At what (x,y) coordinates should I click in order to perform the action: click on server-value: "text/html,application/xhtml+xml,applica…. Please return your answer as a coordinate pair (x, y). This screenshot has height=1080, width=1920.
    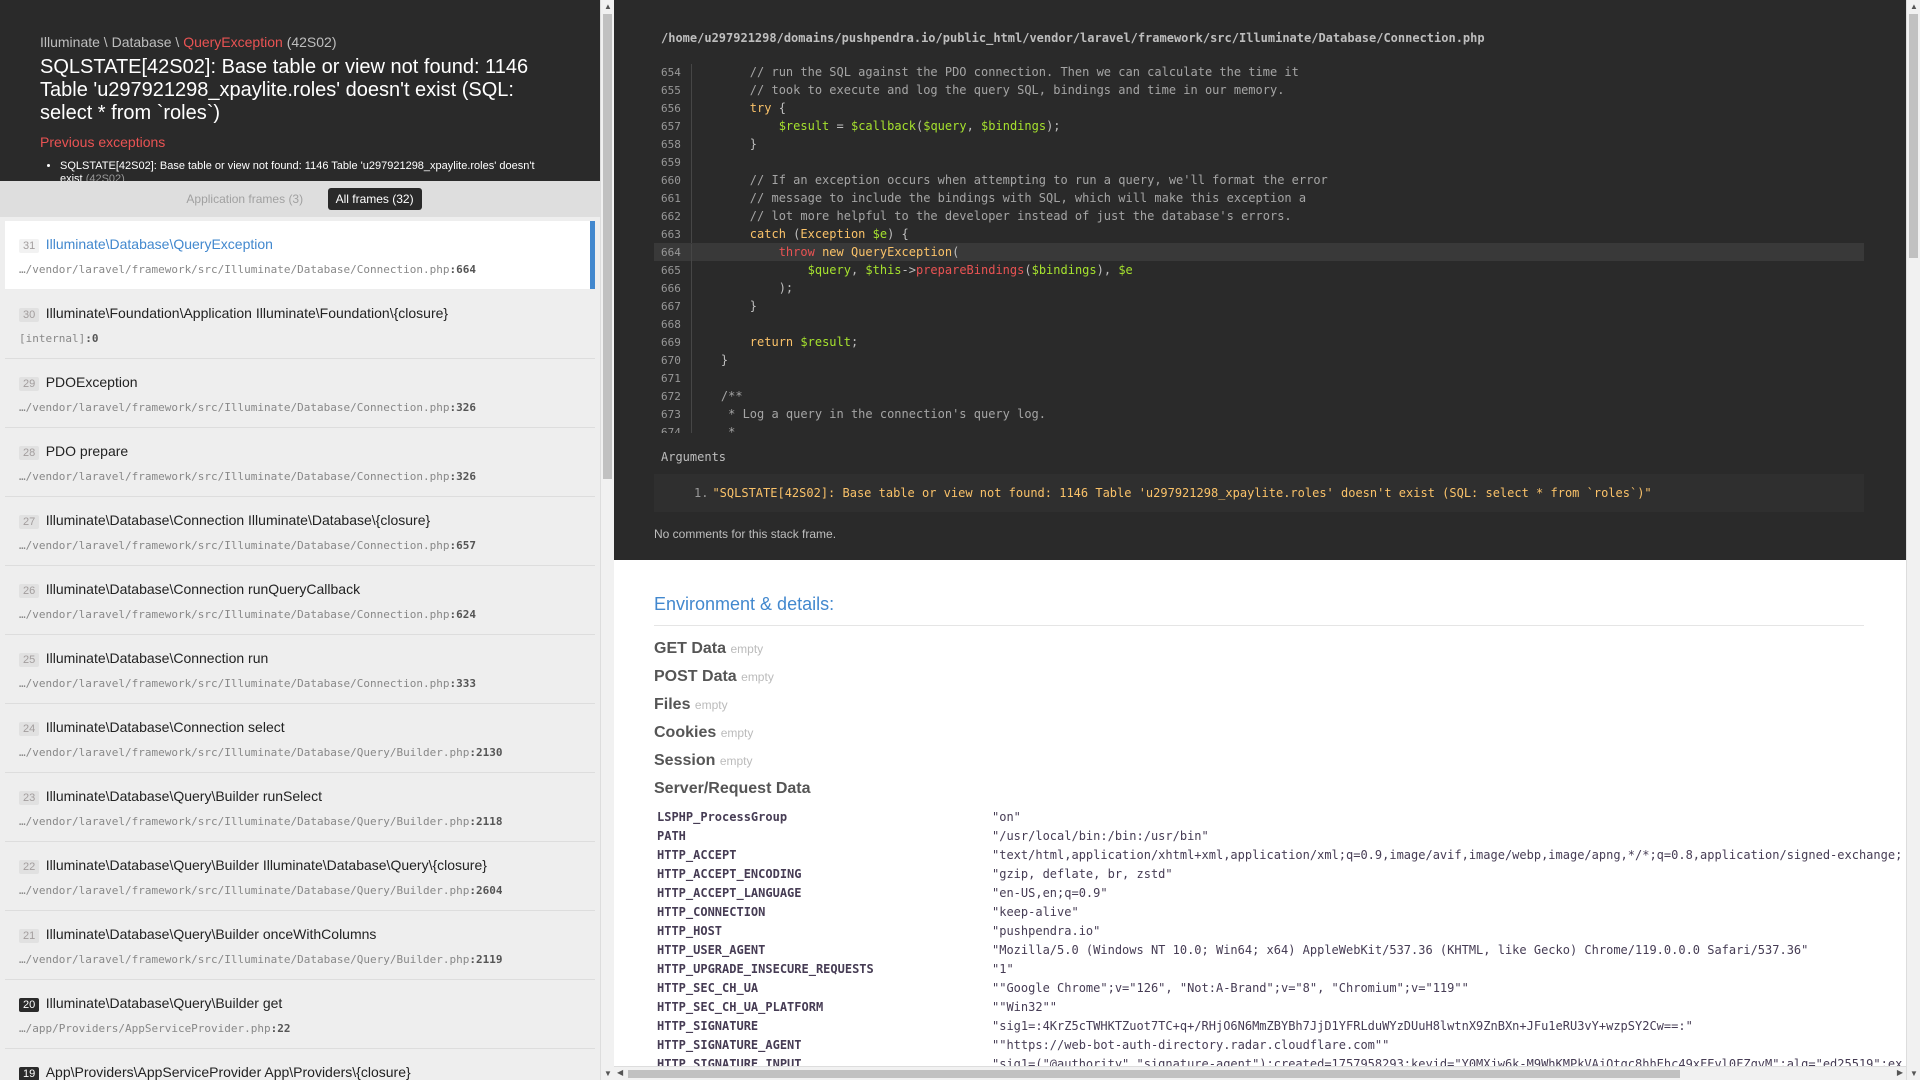
    Looking at the image, I should click on (1447, 855).